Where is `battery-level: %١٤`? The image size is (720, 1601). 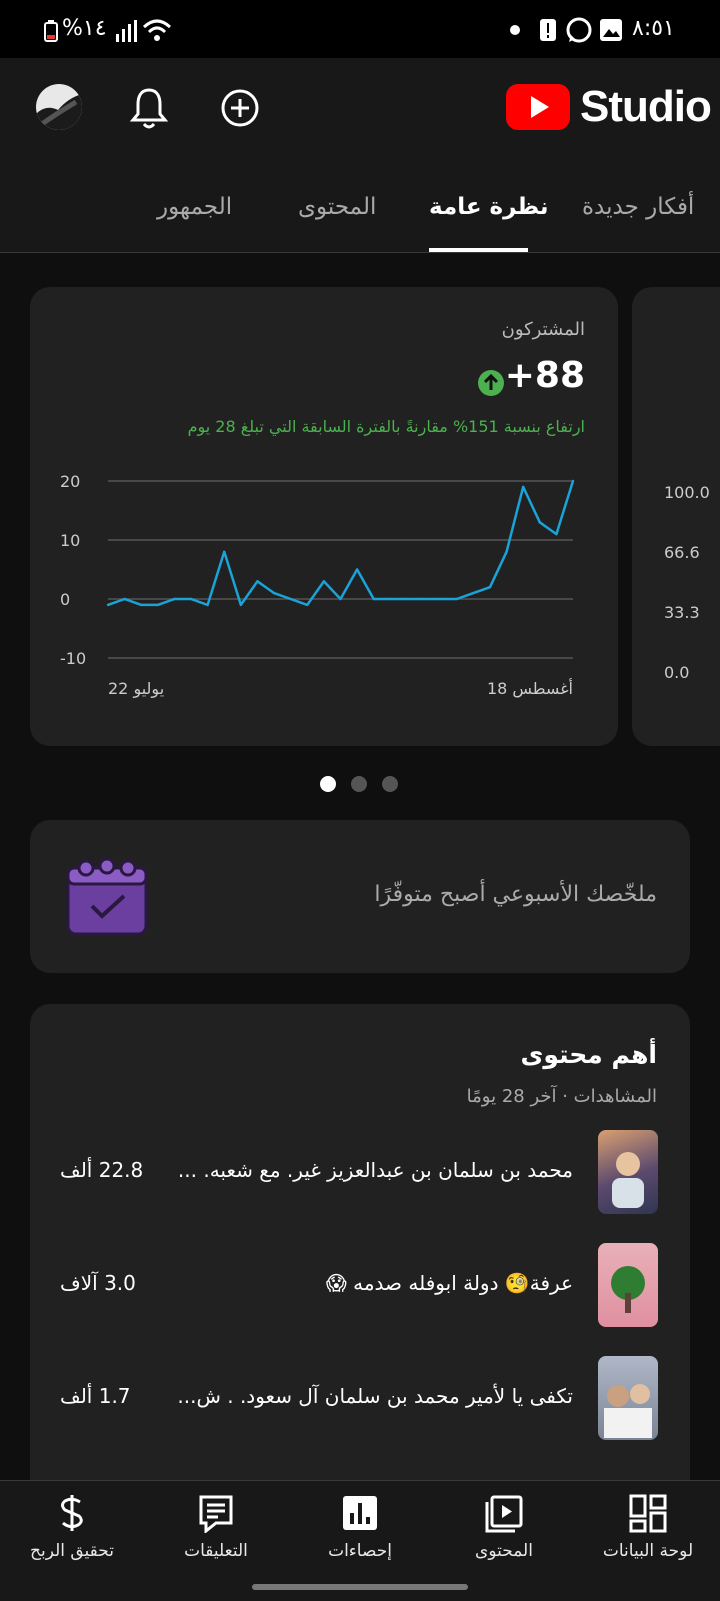 battery-level: %١٤ is located at coordinates (84, 28).